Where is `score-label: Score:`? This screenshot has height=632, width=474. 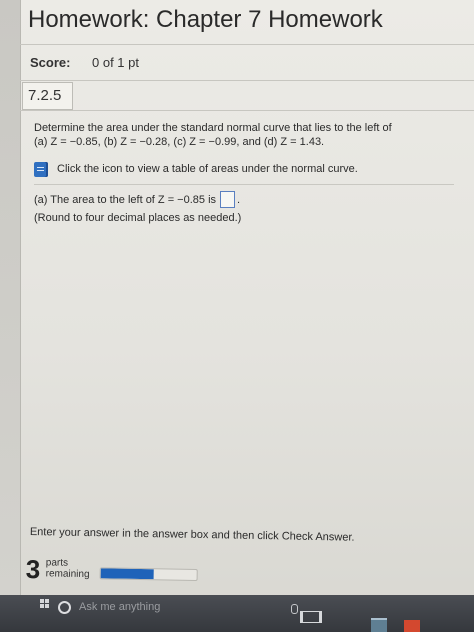 score-label: Score: is located at coordinates (50, 62).